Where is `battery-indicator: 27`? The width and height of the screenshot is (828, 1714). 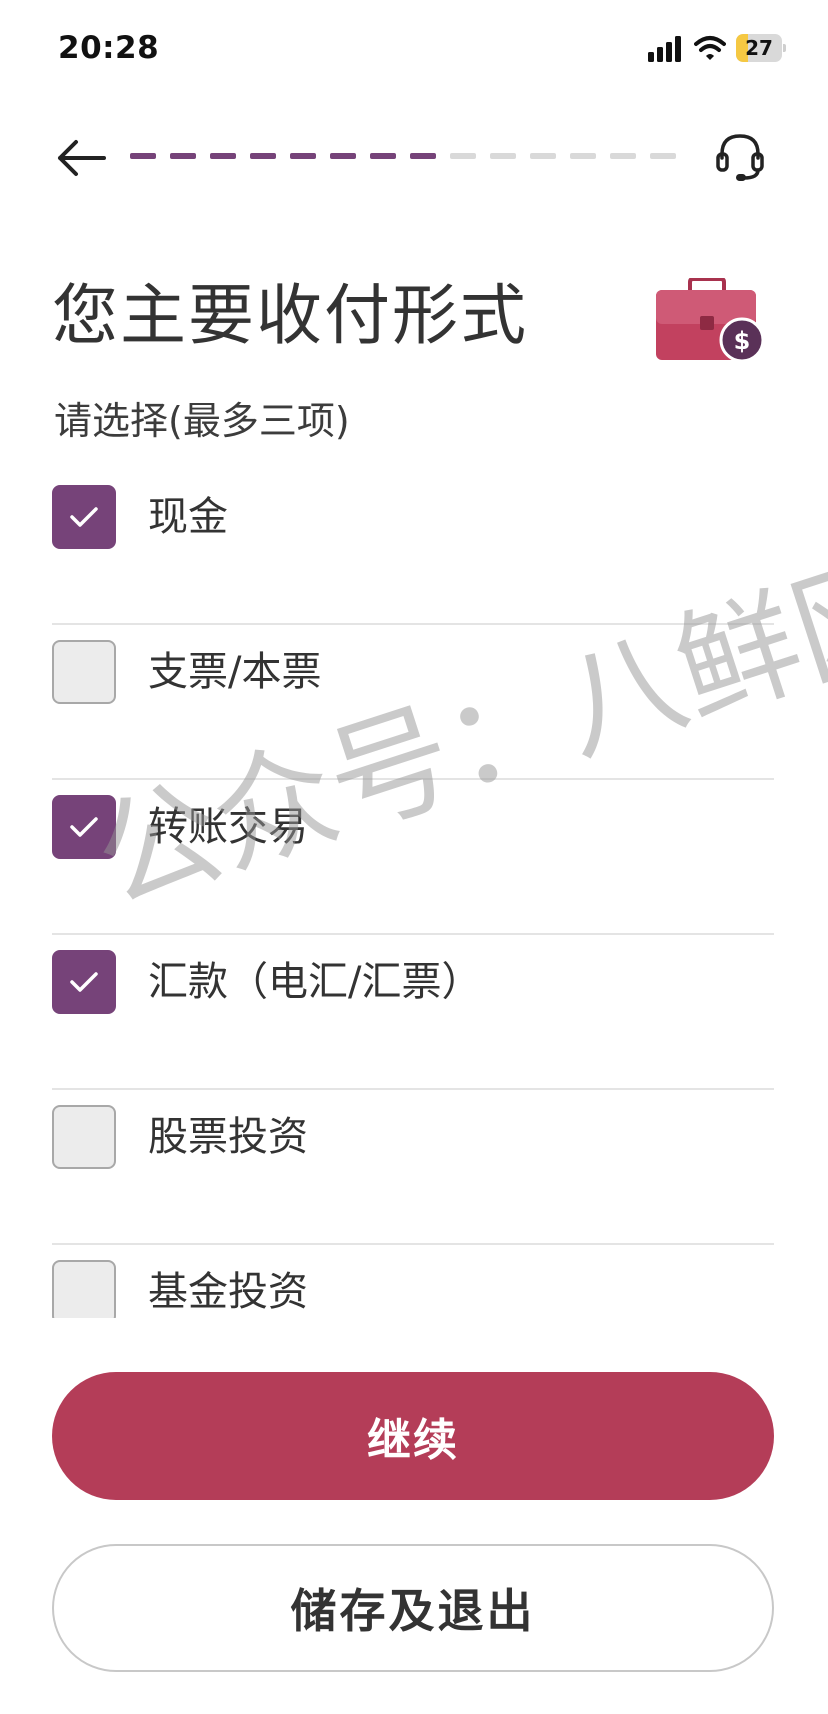 battery-indicator: 27 is located at coordinates (761, 48).